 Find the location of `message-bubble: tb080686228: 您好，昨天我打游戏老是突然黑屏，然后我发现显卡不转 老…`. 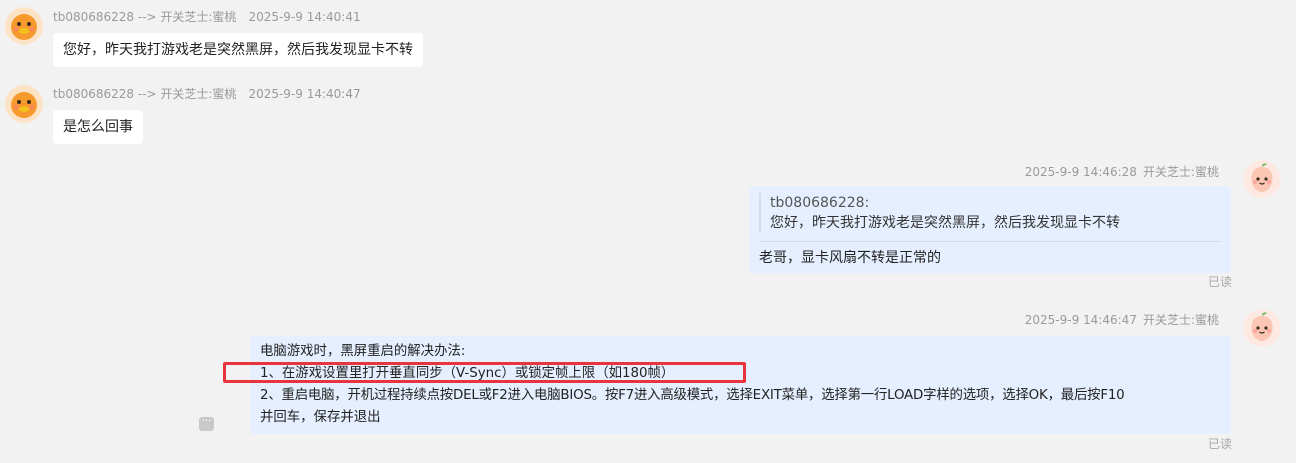

message-bubble: tb080686228: 您好，昨天我打游戏老是突然黑屏，然后我发现显卡不转 老… is located at coordinates (990, 229).